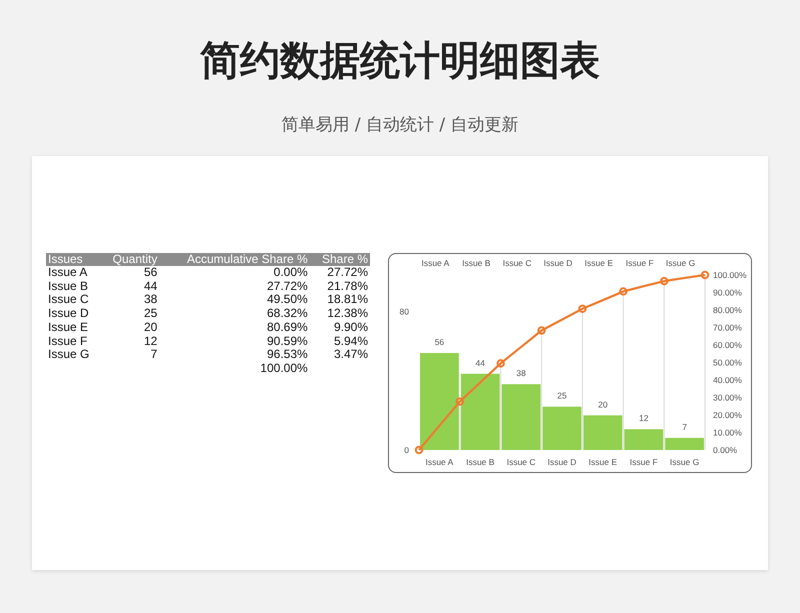 The image size is (800, 613). Describe the element at coordinates (406, 450) in the screenshot. I see `axis-label: 0` at that location.